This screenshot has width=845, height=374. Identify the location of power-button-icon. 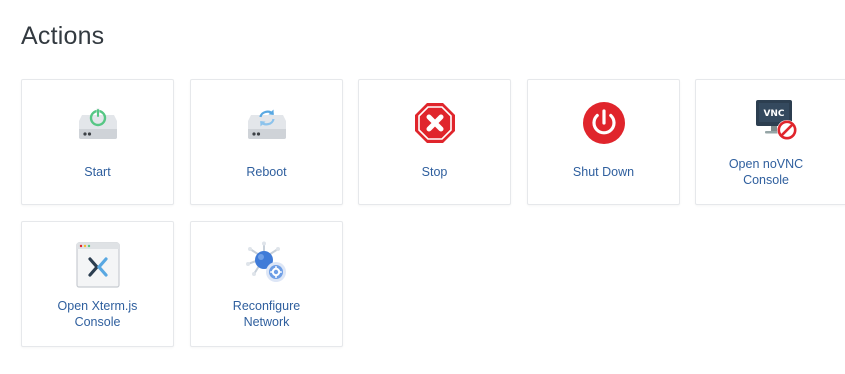
(604, 123).